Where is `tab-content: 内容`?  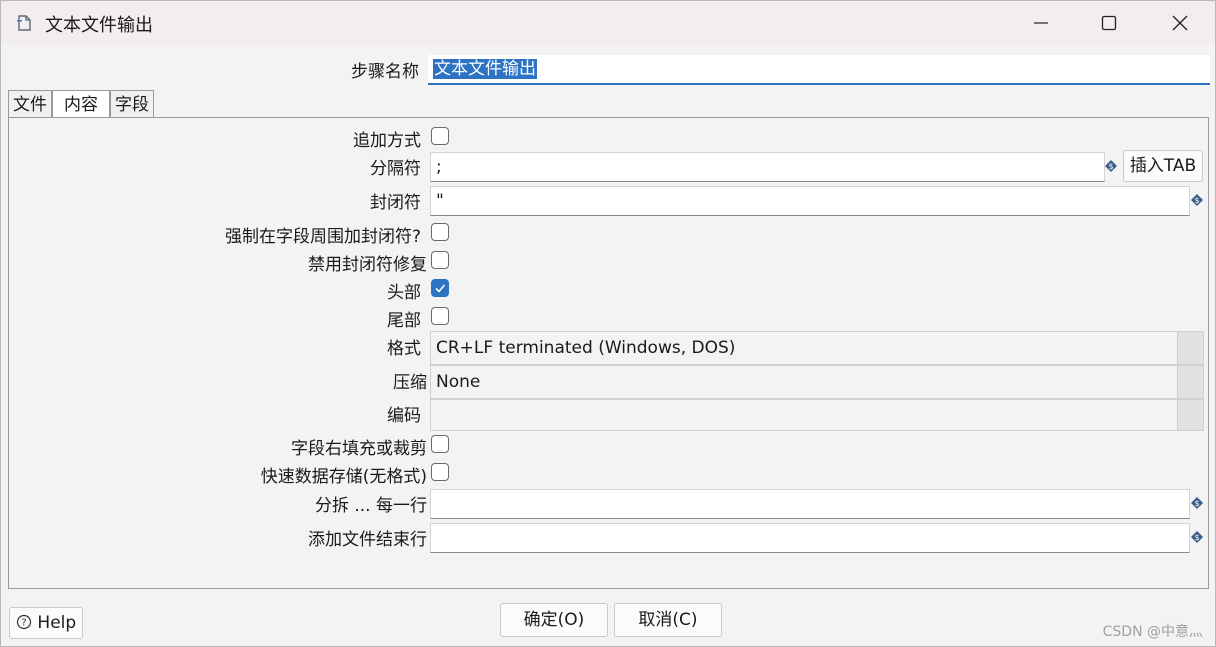 tab-content: 内容 is located at coordinates (81, 104).